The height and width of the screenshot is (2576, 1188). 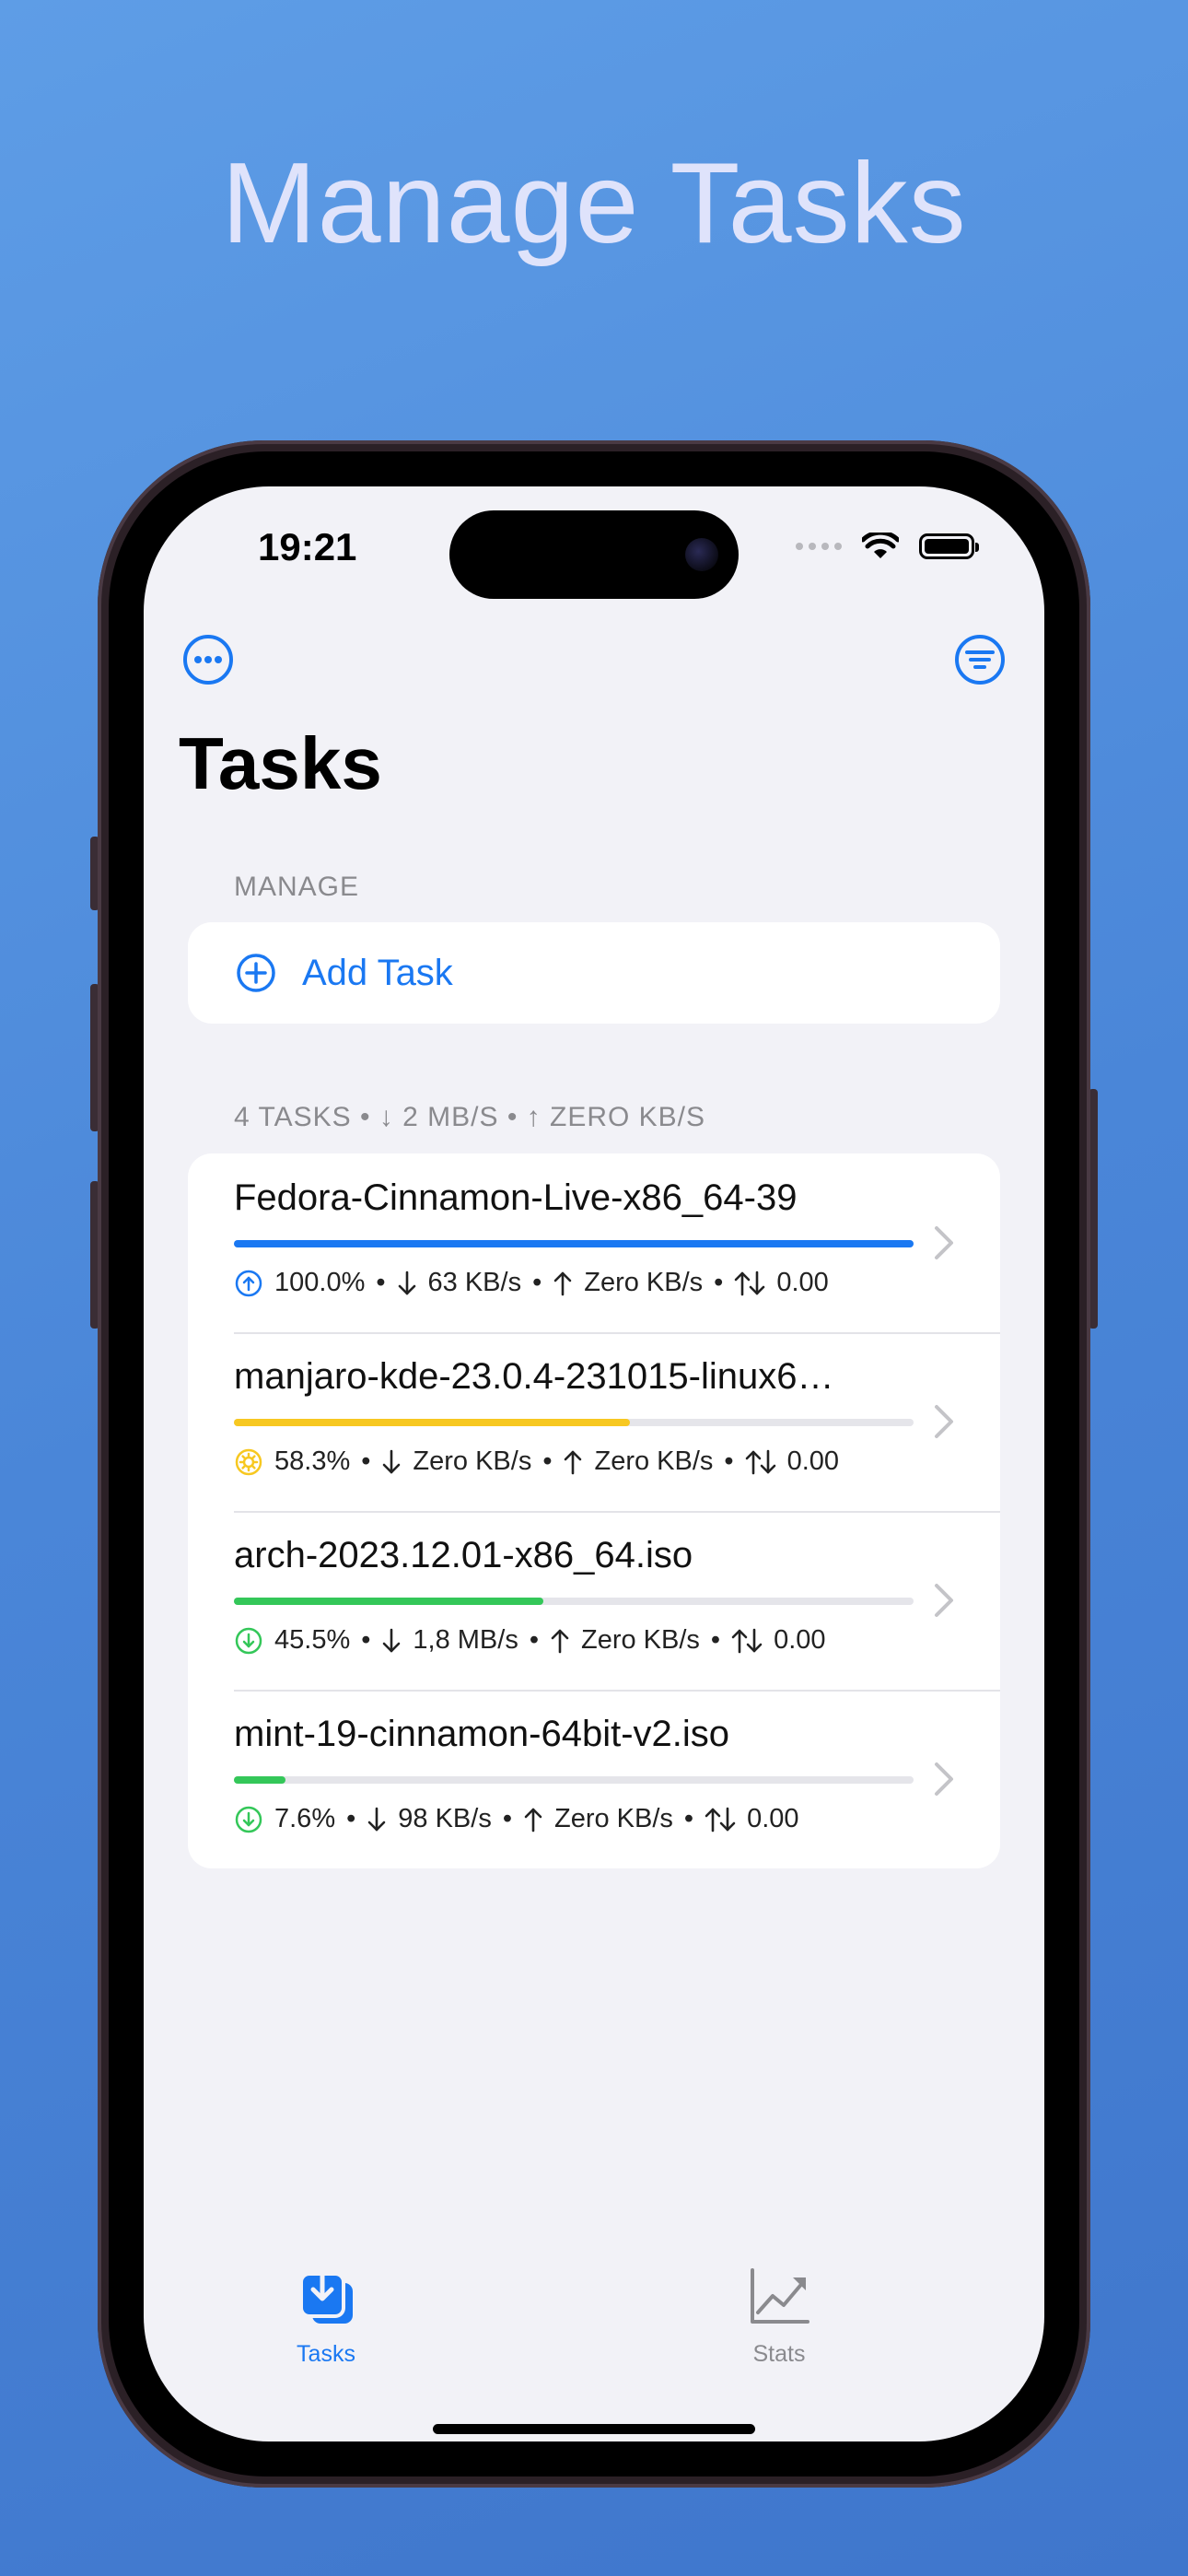 What do you see at coordinates (463, 1555) in the screenshot?
I see `task-name: arch-2023.12.01-x86_64.iso` at bounding box center [463, 1555].